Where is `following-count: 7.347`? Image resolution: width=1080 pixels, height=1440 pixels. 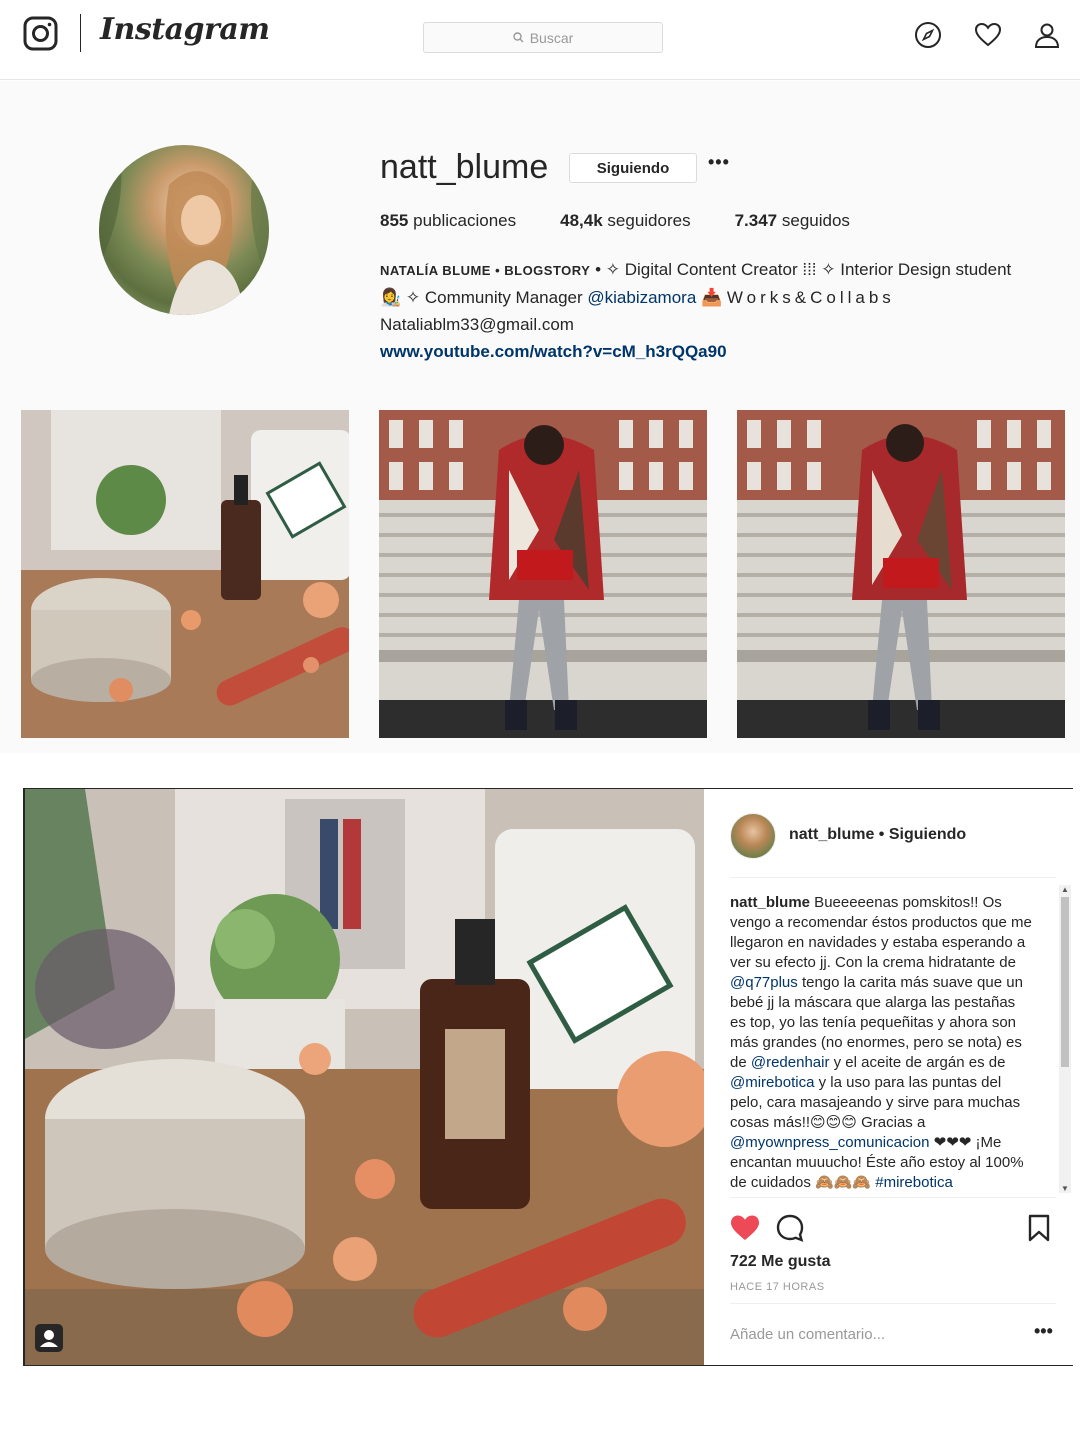 following-count: 7.347 is located at coordinates (756, 220).